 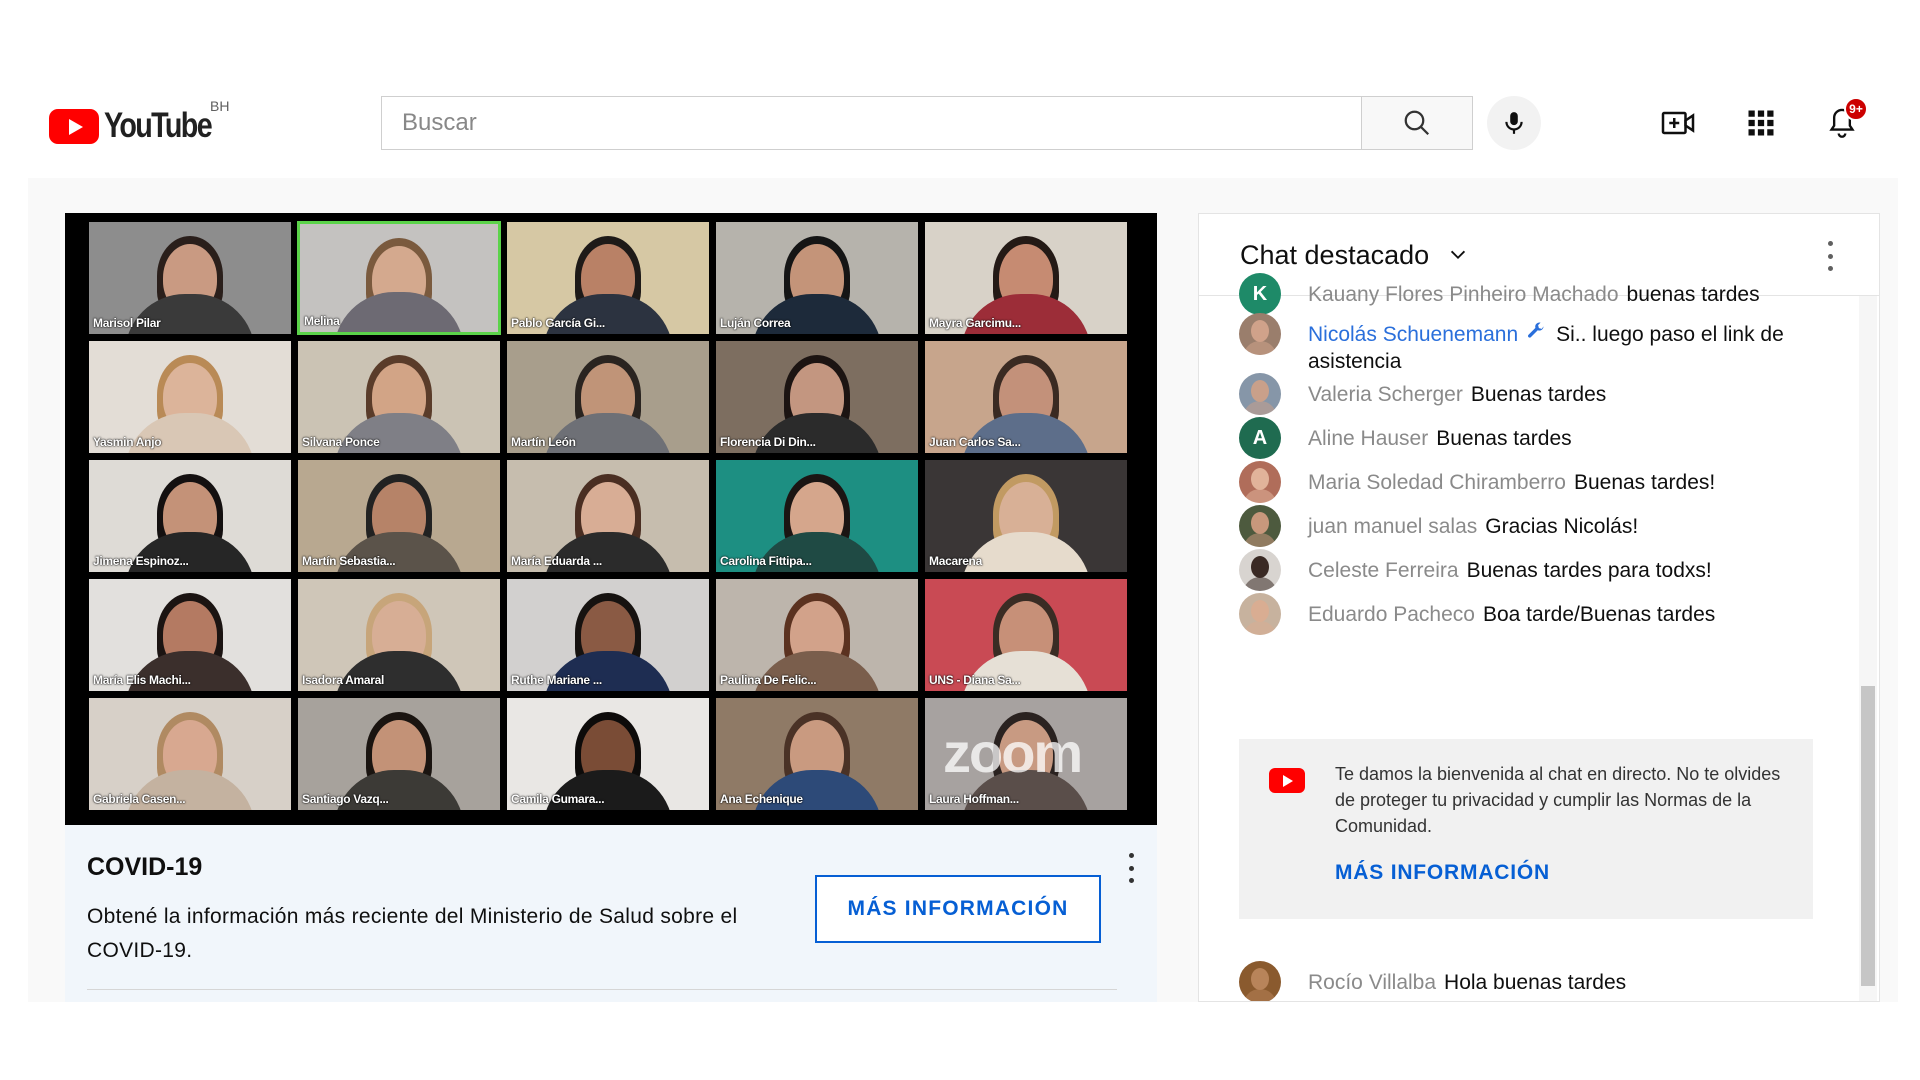 I want to click on chat-message-text: Boa tarde/Buenas tardes, so click(x=1599, y=614).